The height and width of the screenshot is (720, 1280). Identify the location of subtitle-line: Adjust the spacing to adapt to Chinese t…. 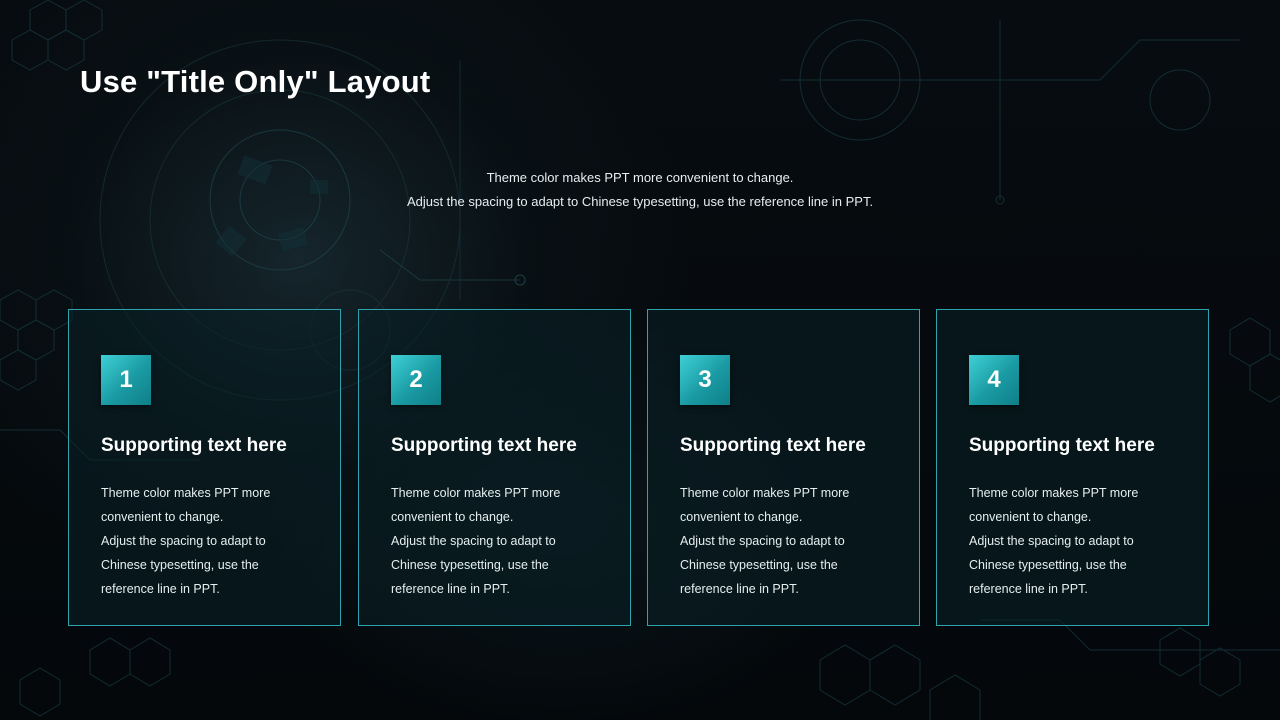
(640, 201).